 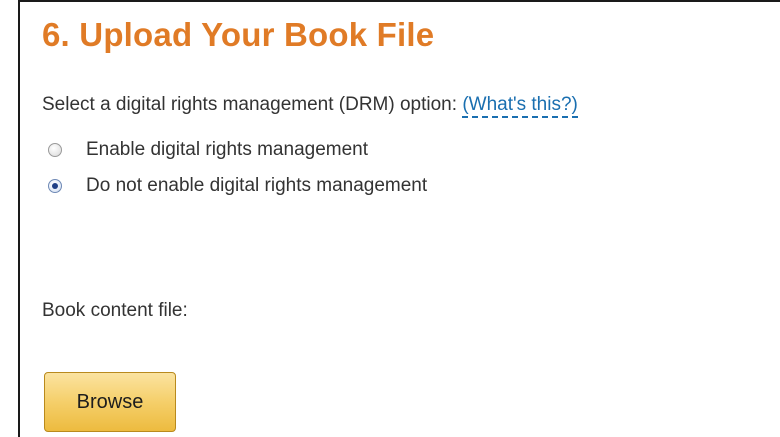 I want to click on radio-button-unchecked, so click(x=55, y=150).